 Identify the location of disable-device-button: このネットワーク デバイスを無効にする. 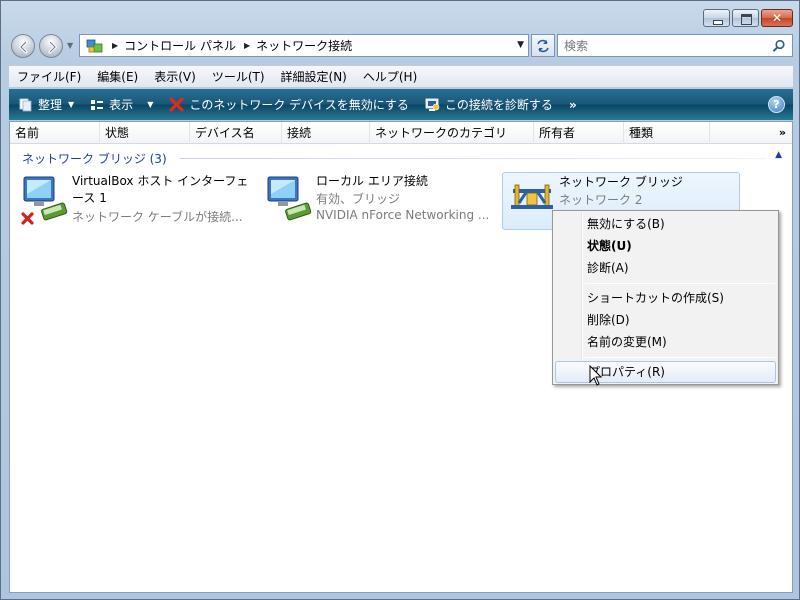
(287, 104).